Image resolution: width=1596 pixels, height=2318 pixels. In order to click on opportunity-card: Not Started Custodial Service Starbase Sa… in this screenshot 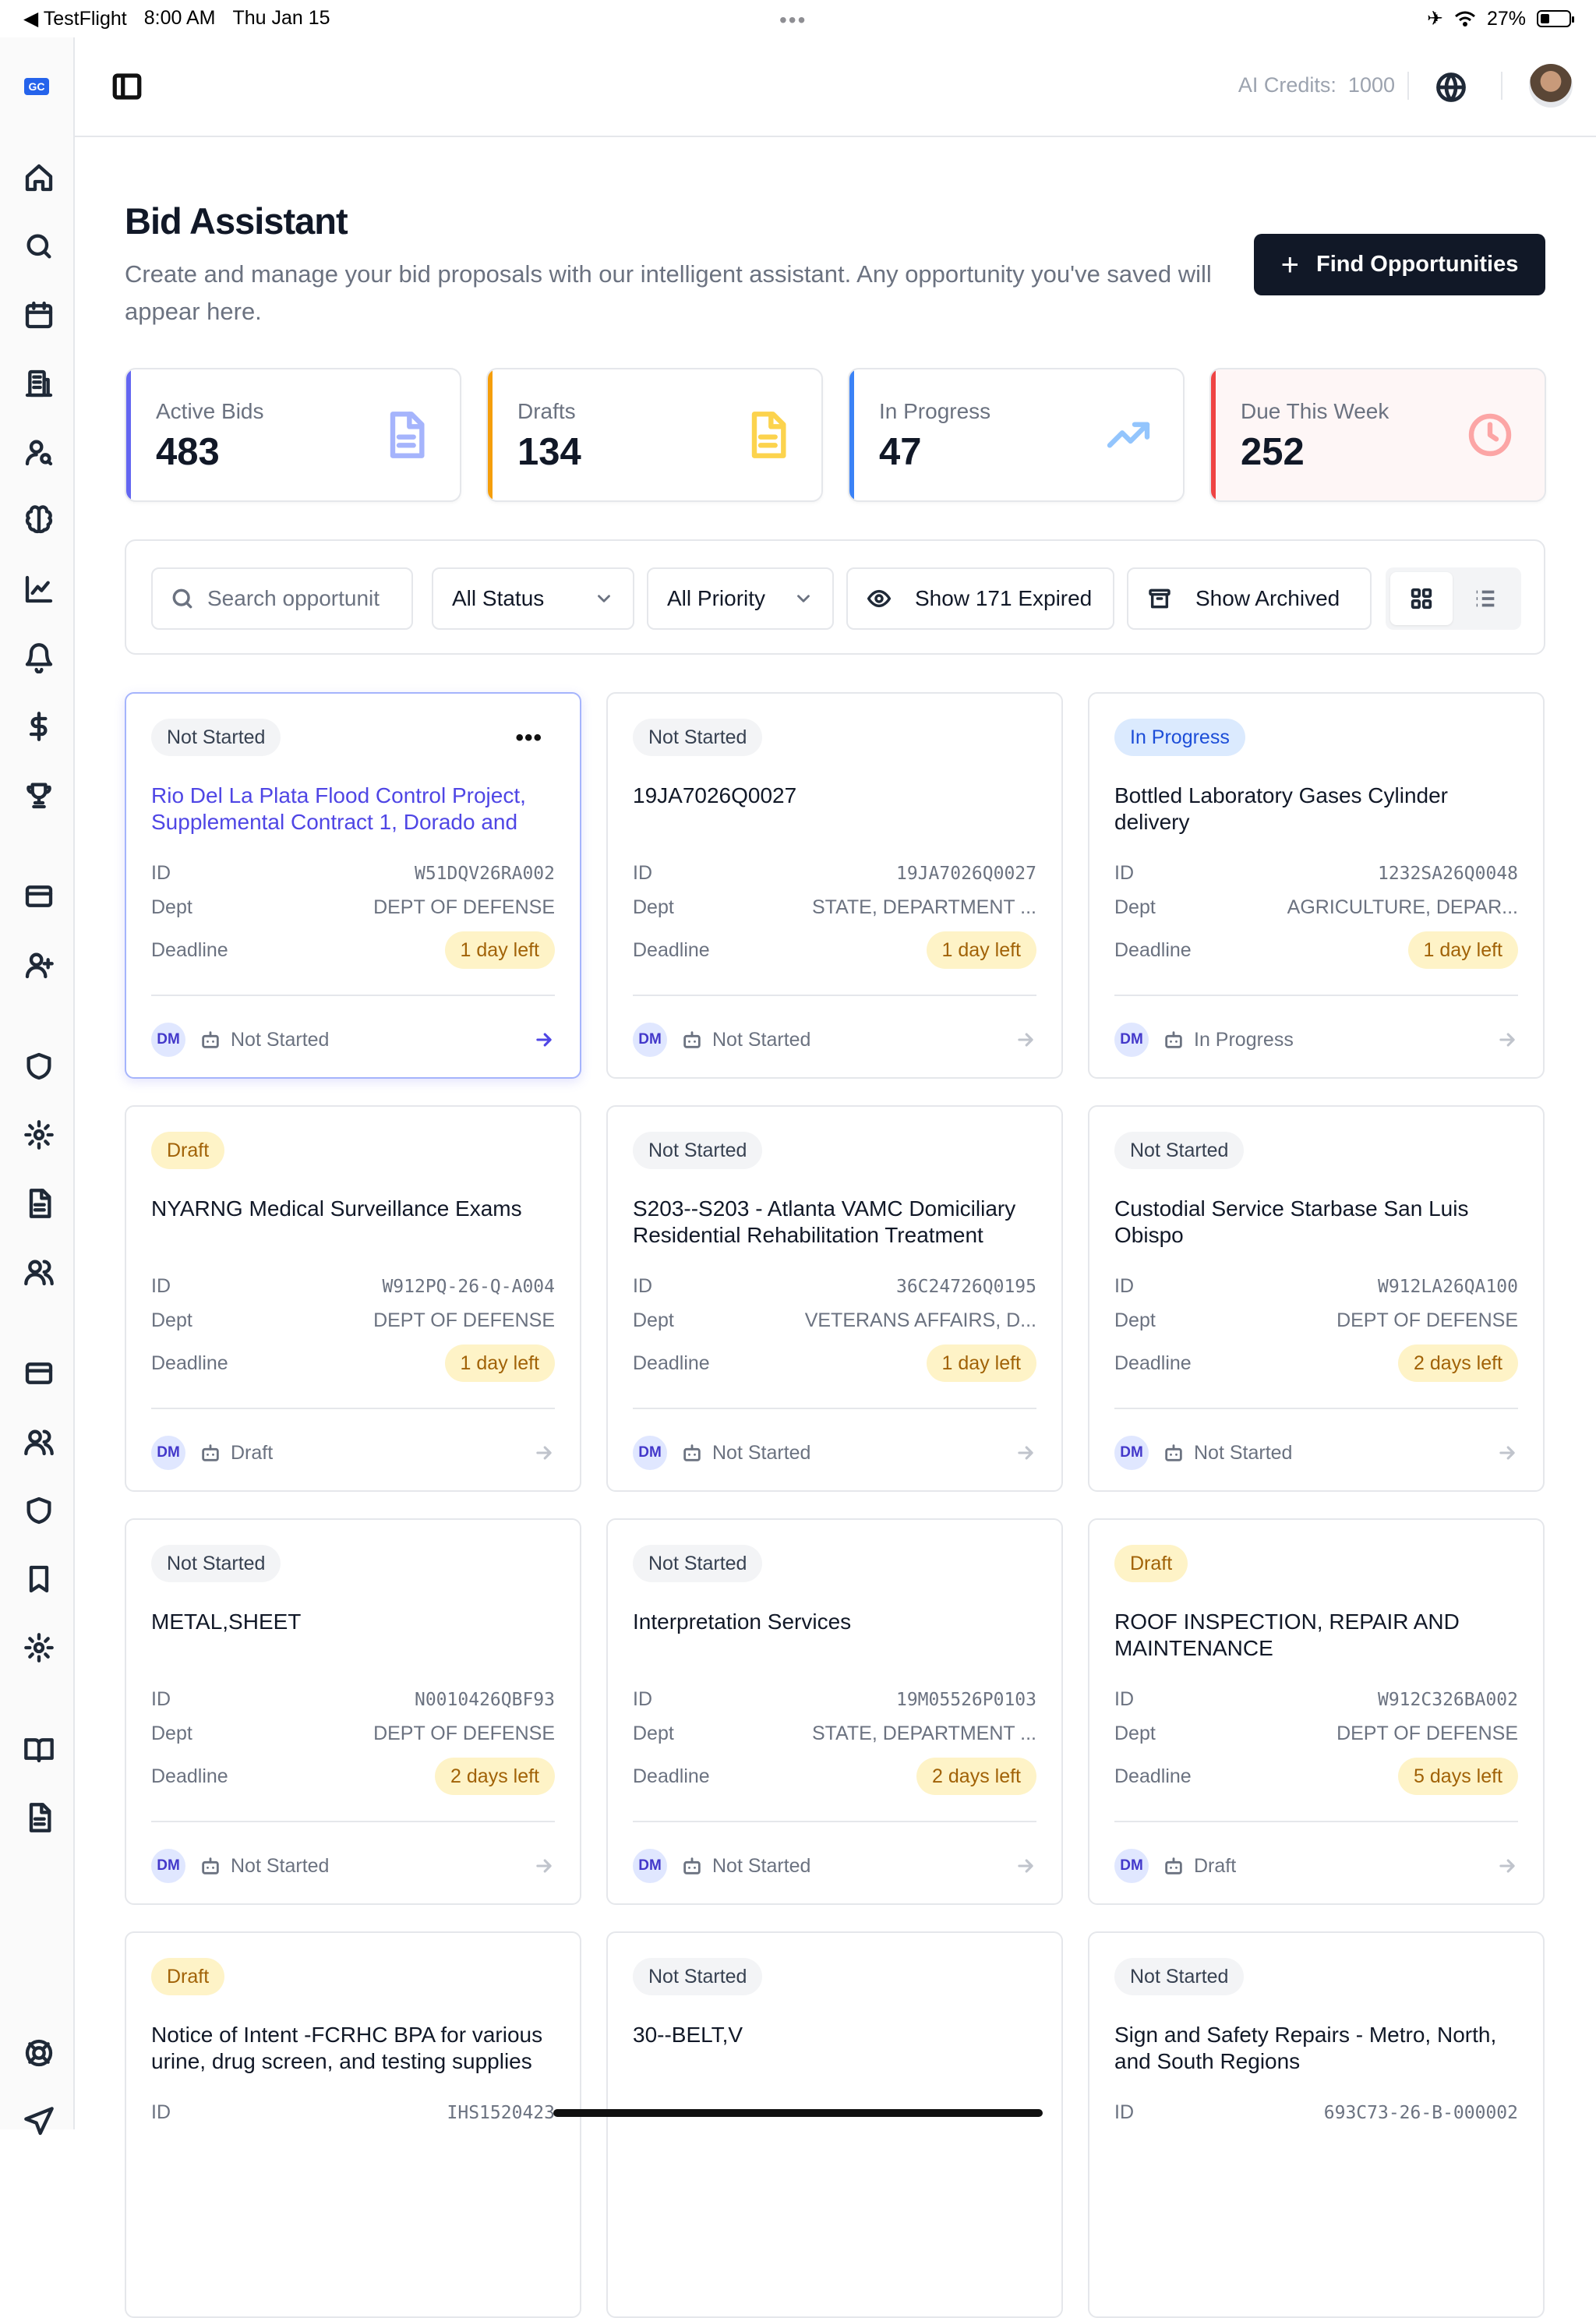, I will do `click(1316, 1298)`.